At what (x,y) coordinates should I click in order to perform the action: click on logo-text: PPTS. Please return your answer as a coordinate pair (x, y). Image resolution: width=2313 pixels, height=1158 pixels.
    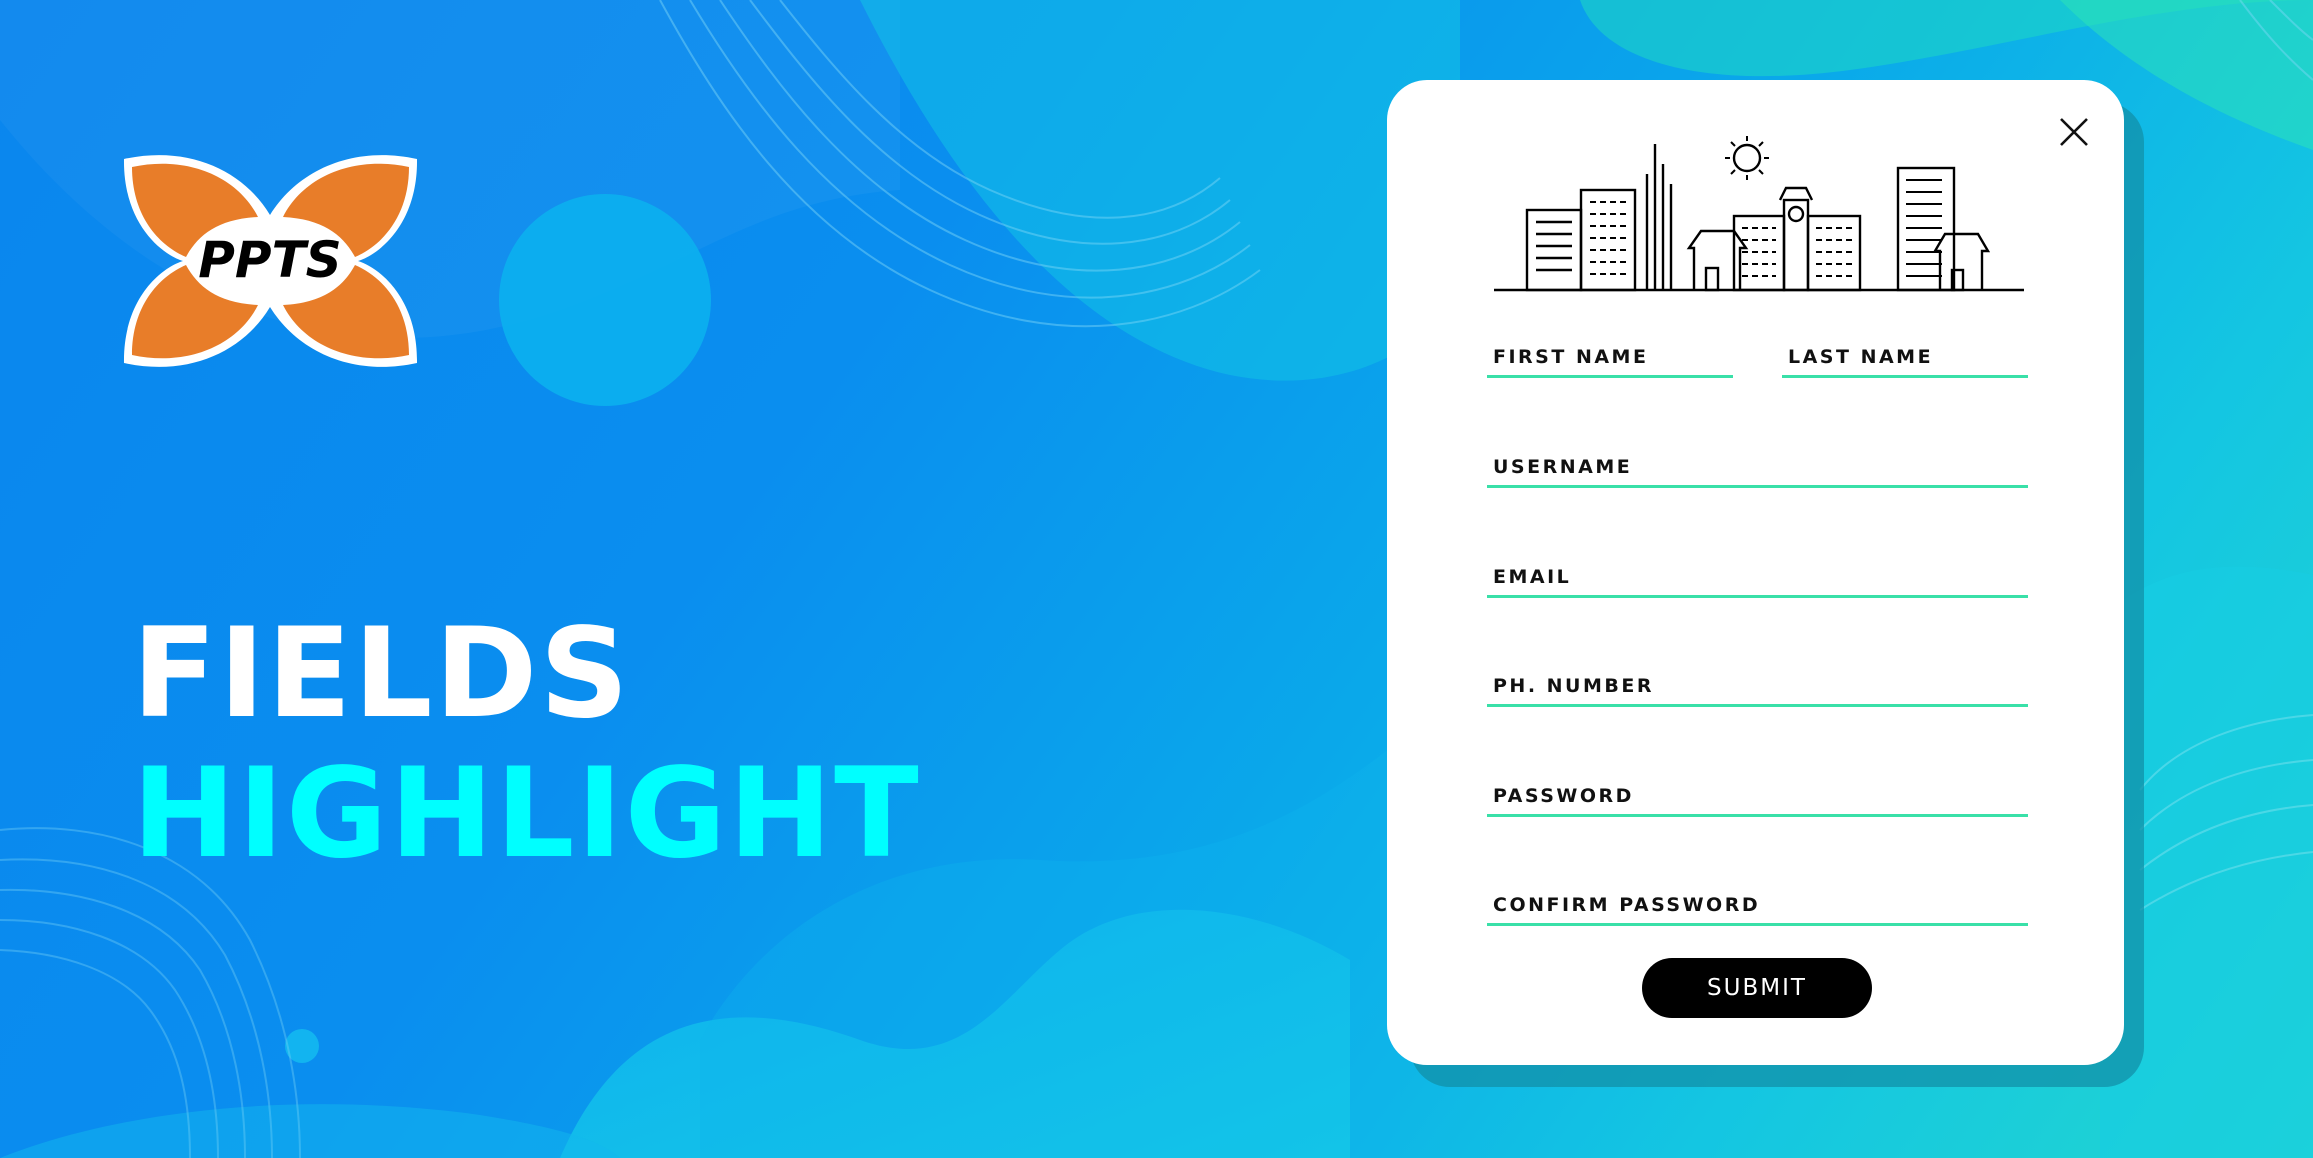
    Looking at the image, I should click on (269, 260).